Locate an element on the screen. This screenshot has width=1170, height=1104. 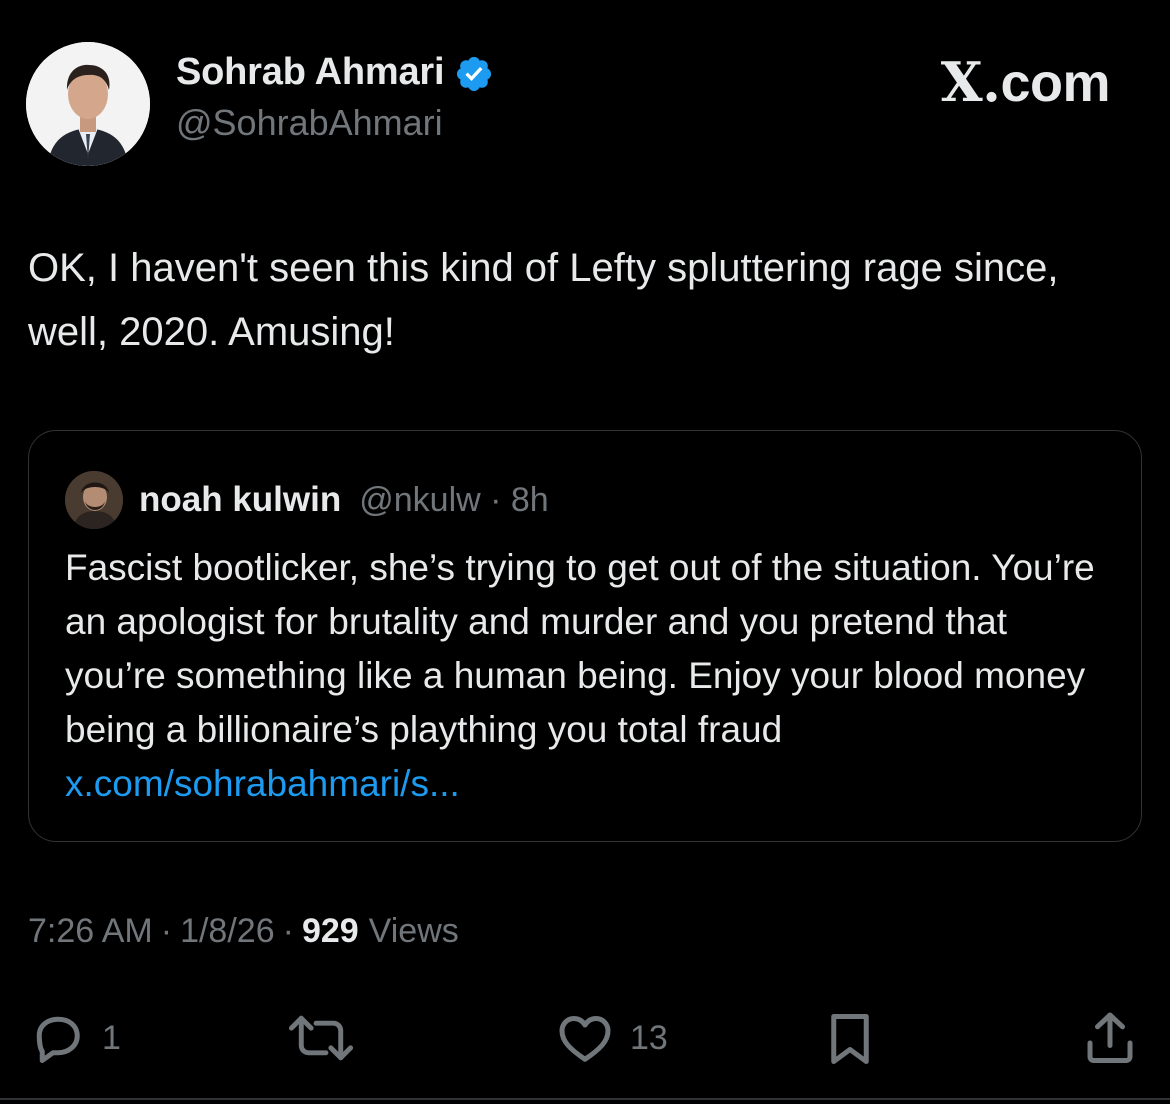
like-button: 13 is located at coordinates (611, 1038).